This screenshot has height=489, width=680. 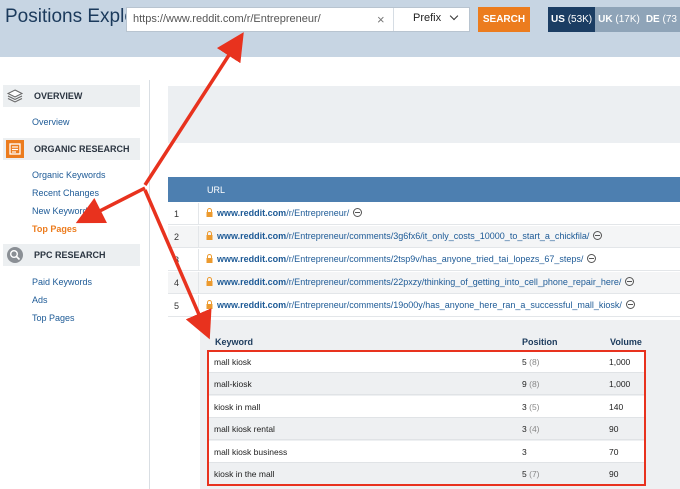 I want to click on sidebar-section-ppc-research: PPC RESEARCH, so click(x=71, y=255).